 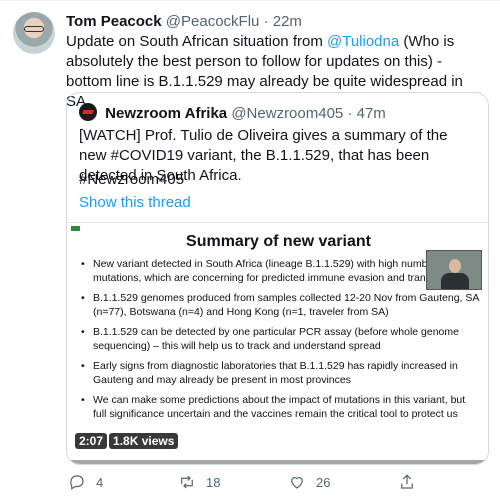 I want to click on video-duration: 2:07, so click(x=91, y=441).